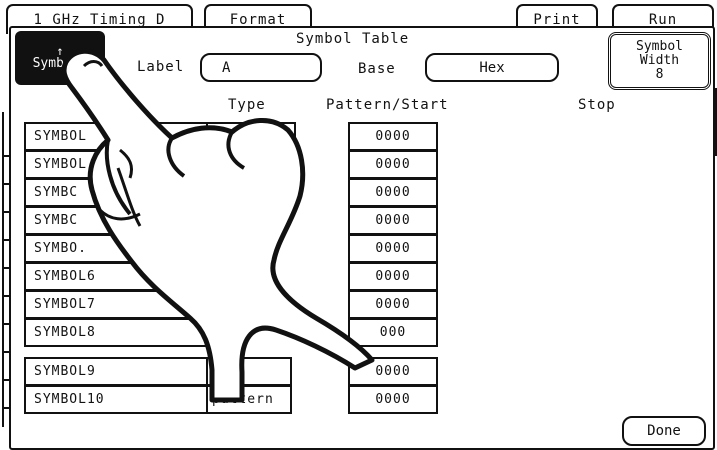 This screenshot has height=450, width=717. I want to click on symbols-button-label: Symbols, so click(60, 63).